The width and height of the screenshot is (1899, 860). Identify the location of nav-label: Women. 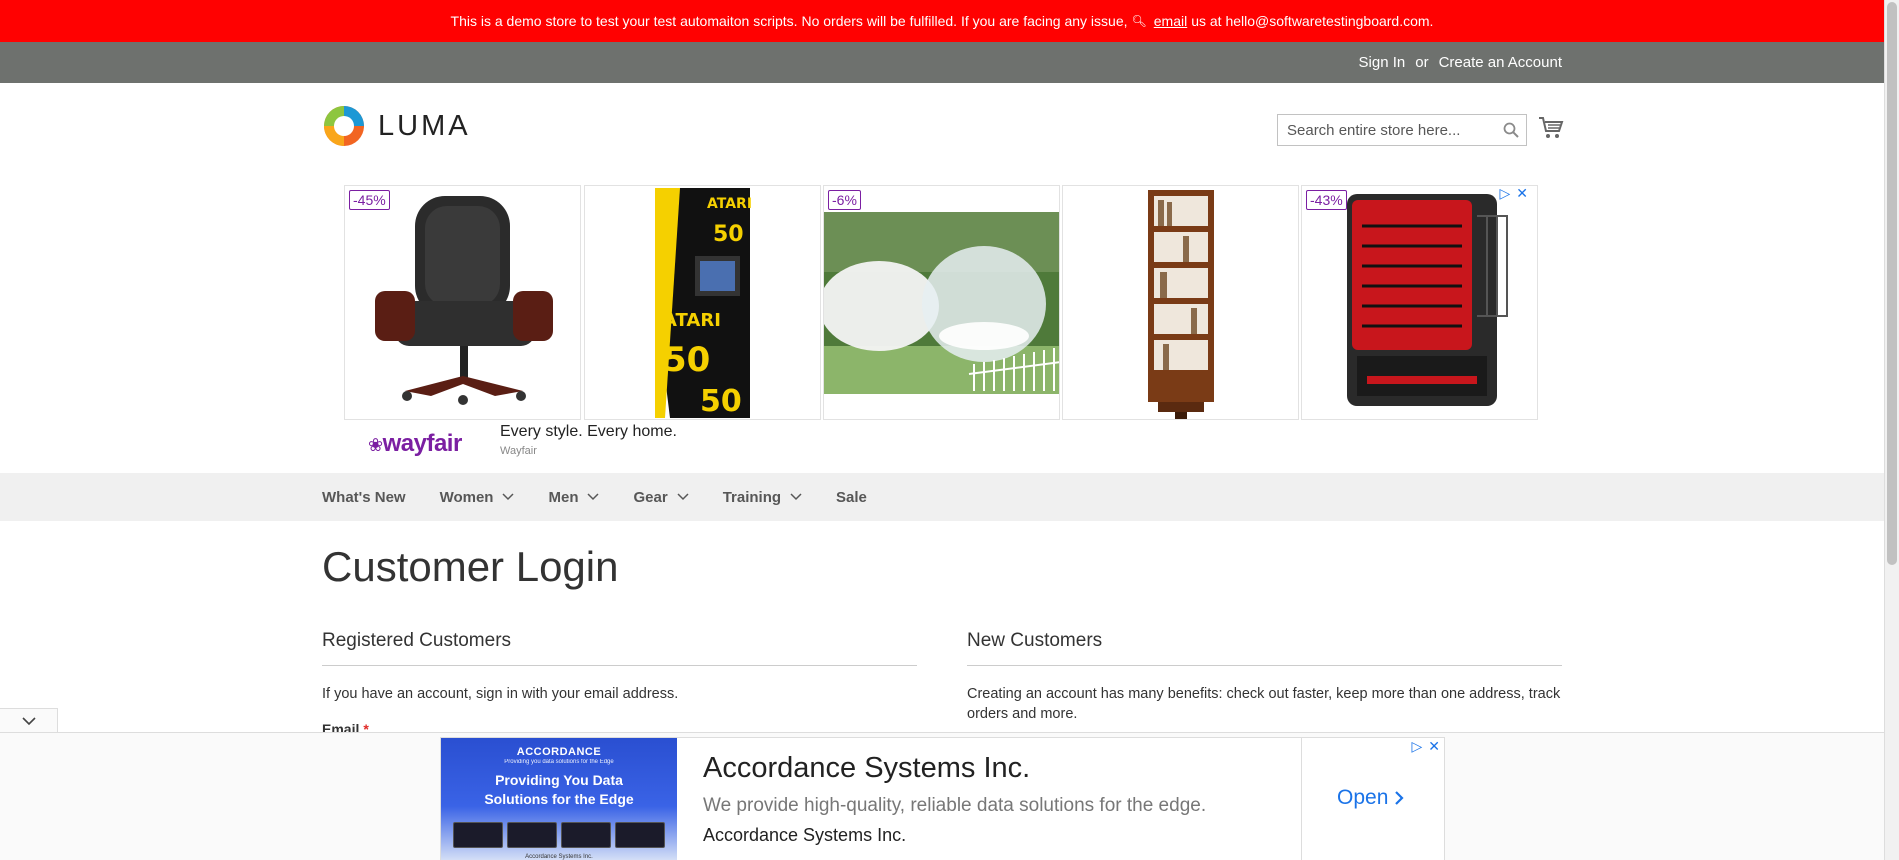
(466, 497).